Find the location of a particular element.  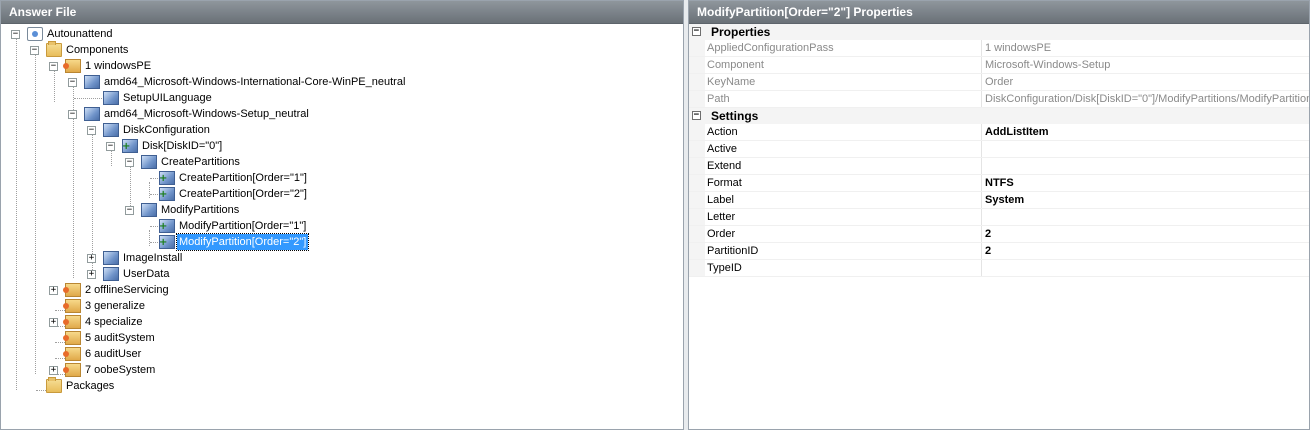

property-row: Action AddListItem is located at coordinates (999, 132).